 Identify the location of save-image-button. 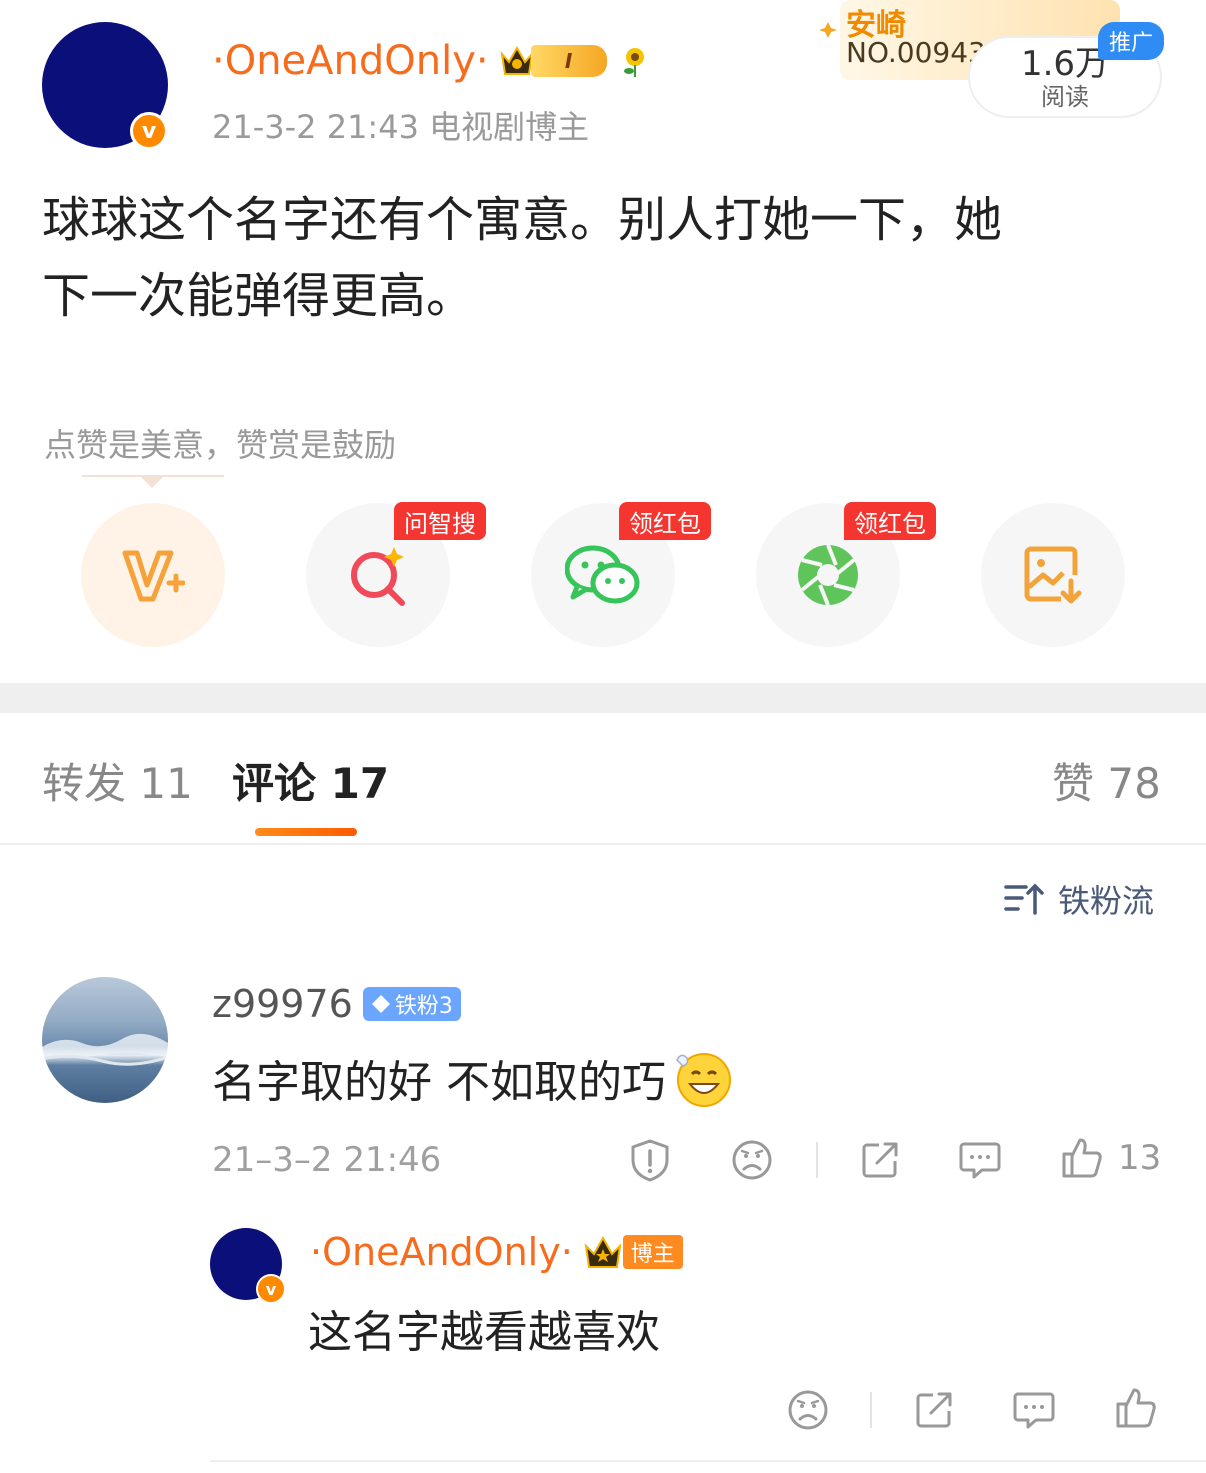
(1053, 575).